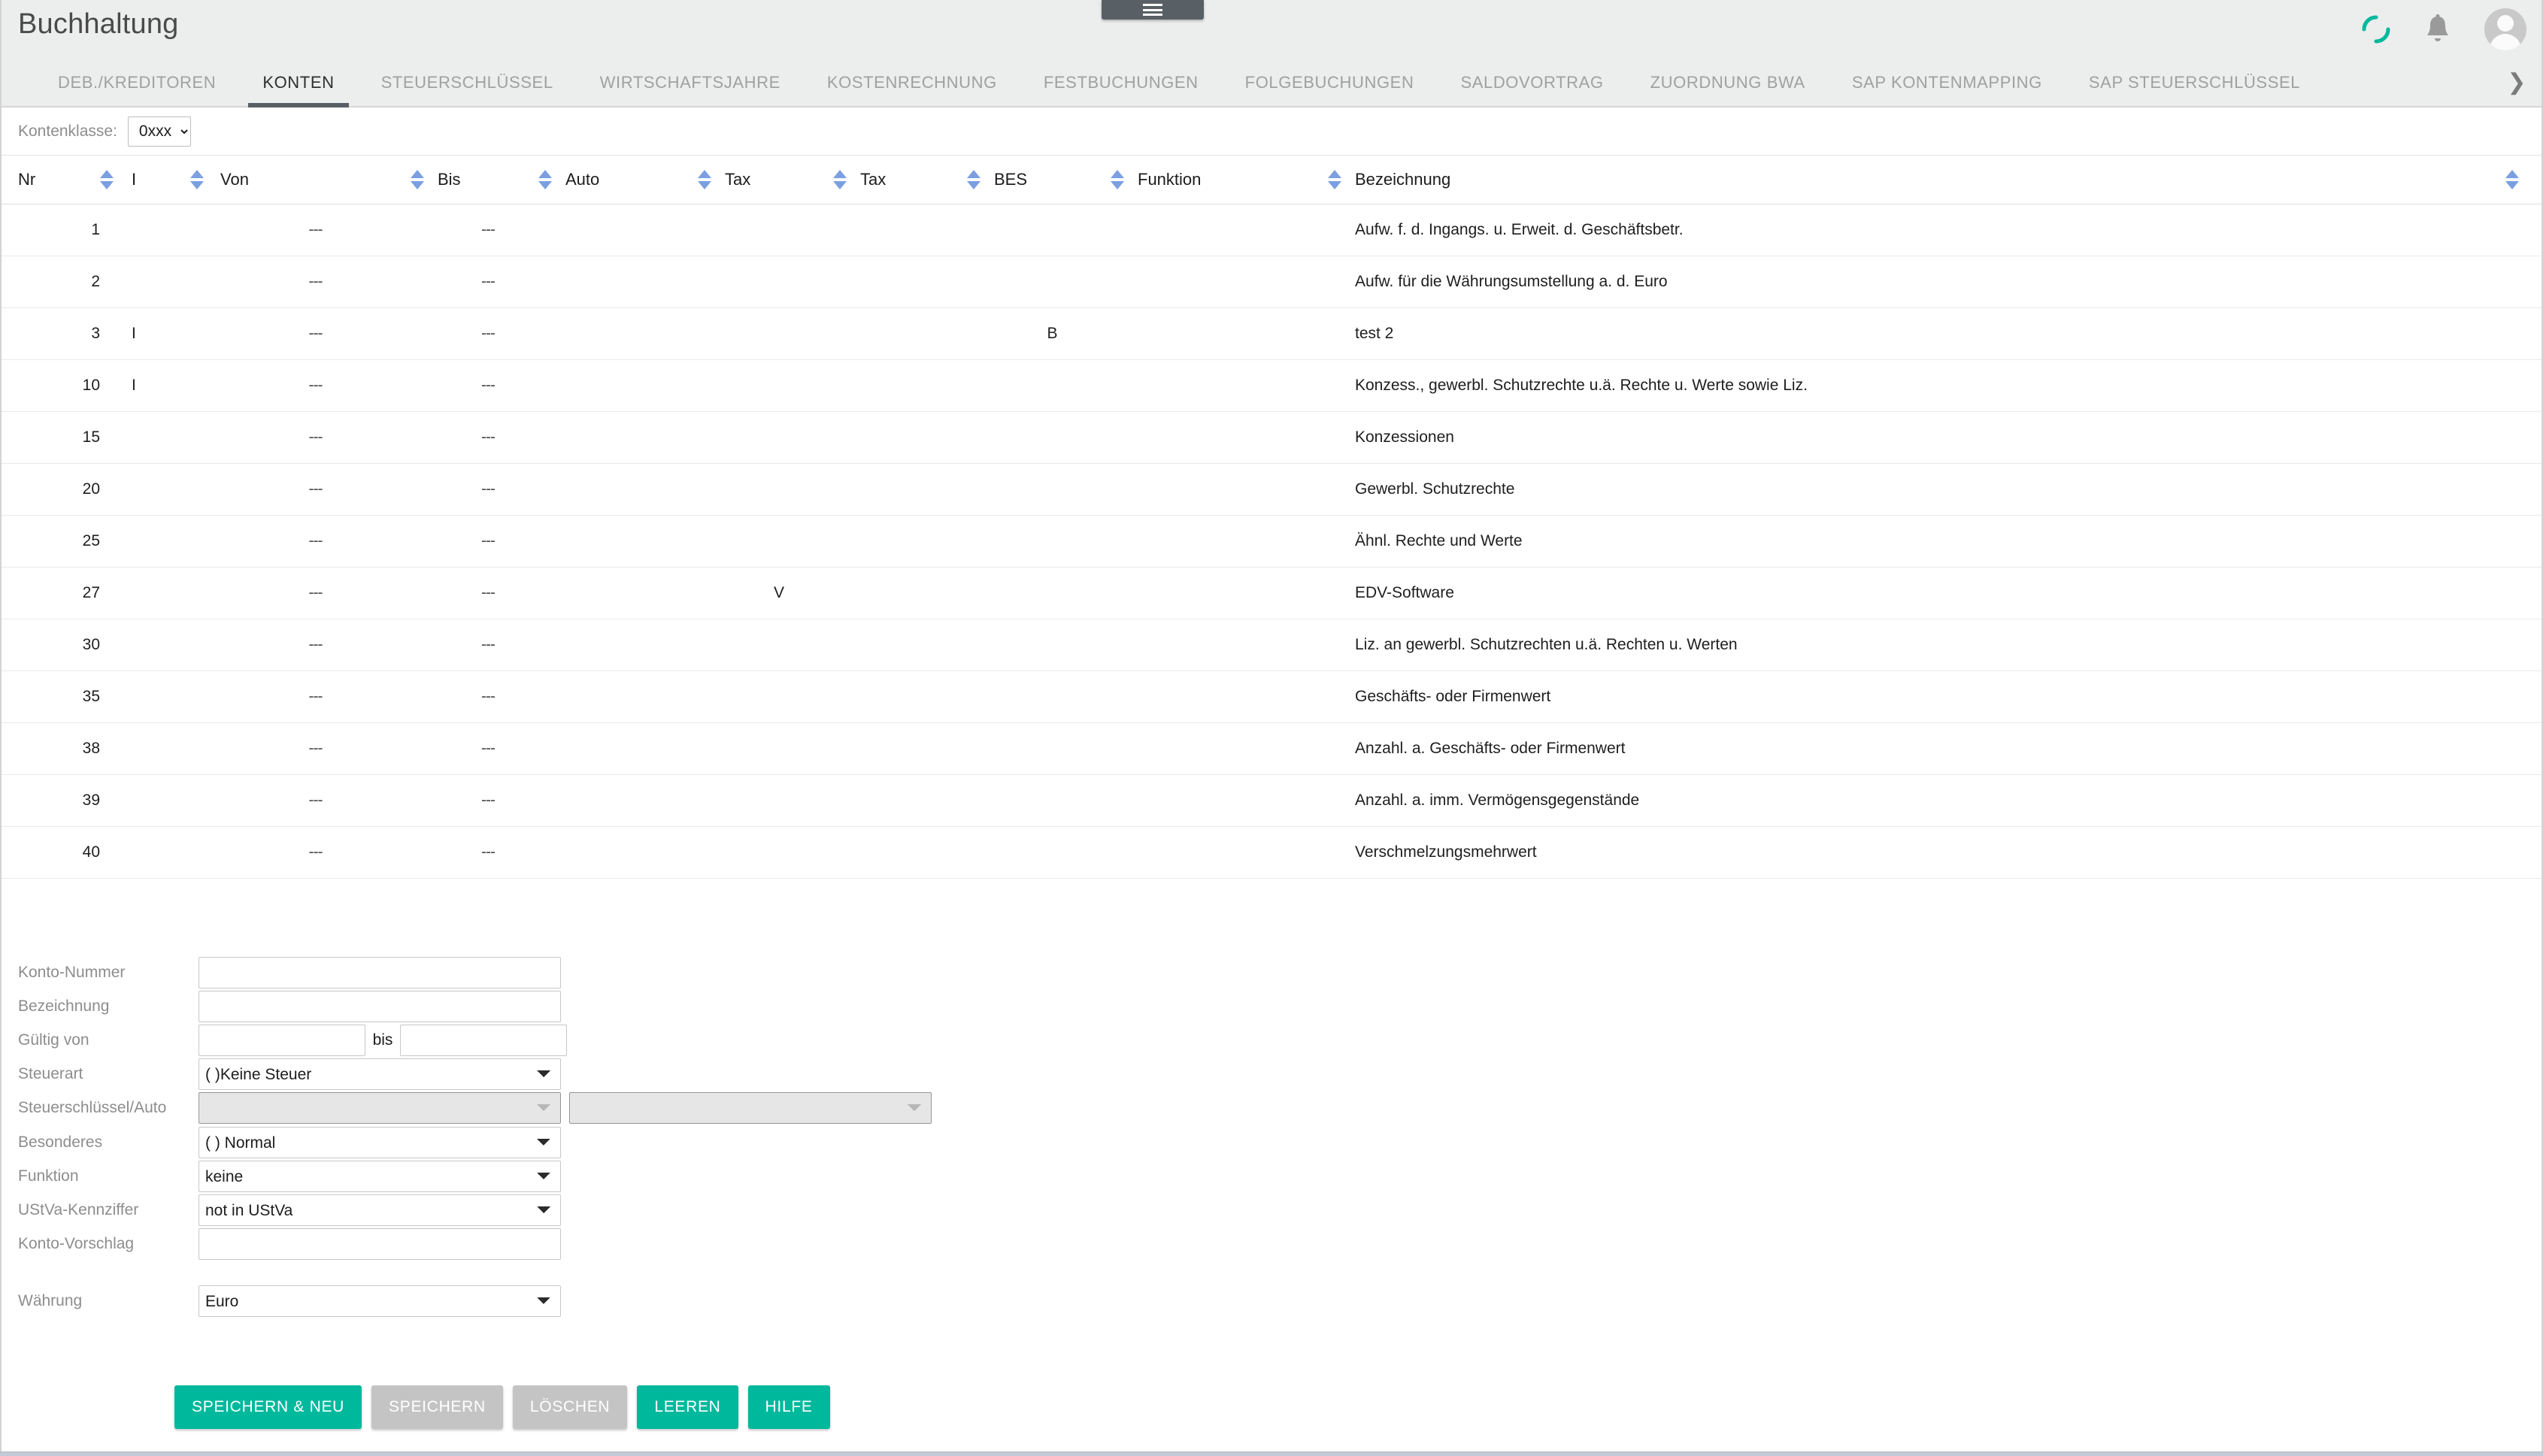 This screenshot has height=1456, width=2543. What do you see at coordinates (631, 437) in the screenshot?
I see `cell-auto` at bounding box center [631, 437].